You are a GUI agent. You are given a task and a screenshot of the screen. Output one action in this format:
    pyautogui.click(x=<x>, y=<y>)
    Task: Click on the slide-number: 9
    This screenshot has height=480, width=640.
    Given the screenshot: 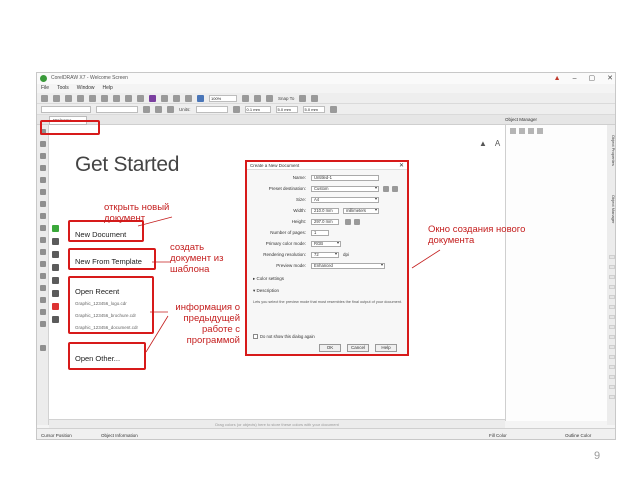 What is the action you would take?
    pyautogui.click(x=597, y=456)
    